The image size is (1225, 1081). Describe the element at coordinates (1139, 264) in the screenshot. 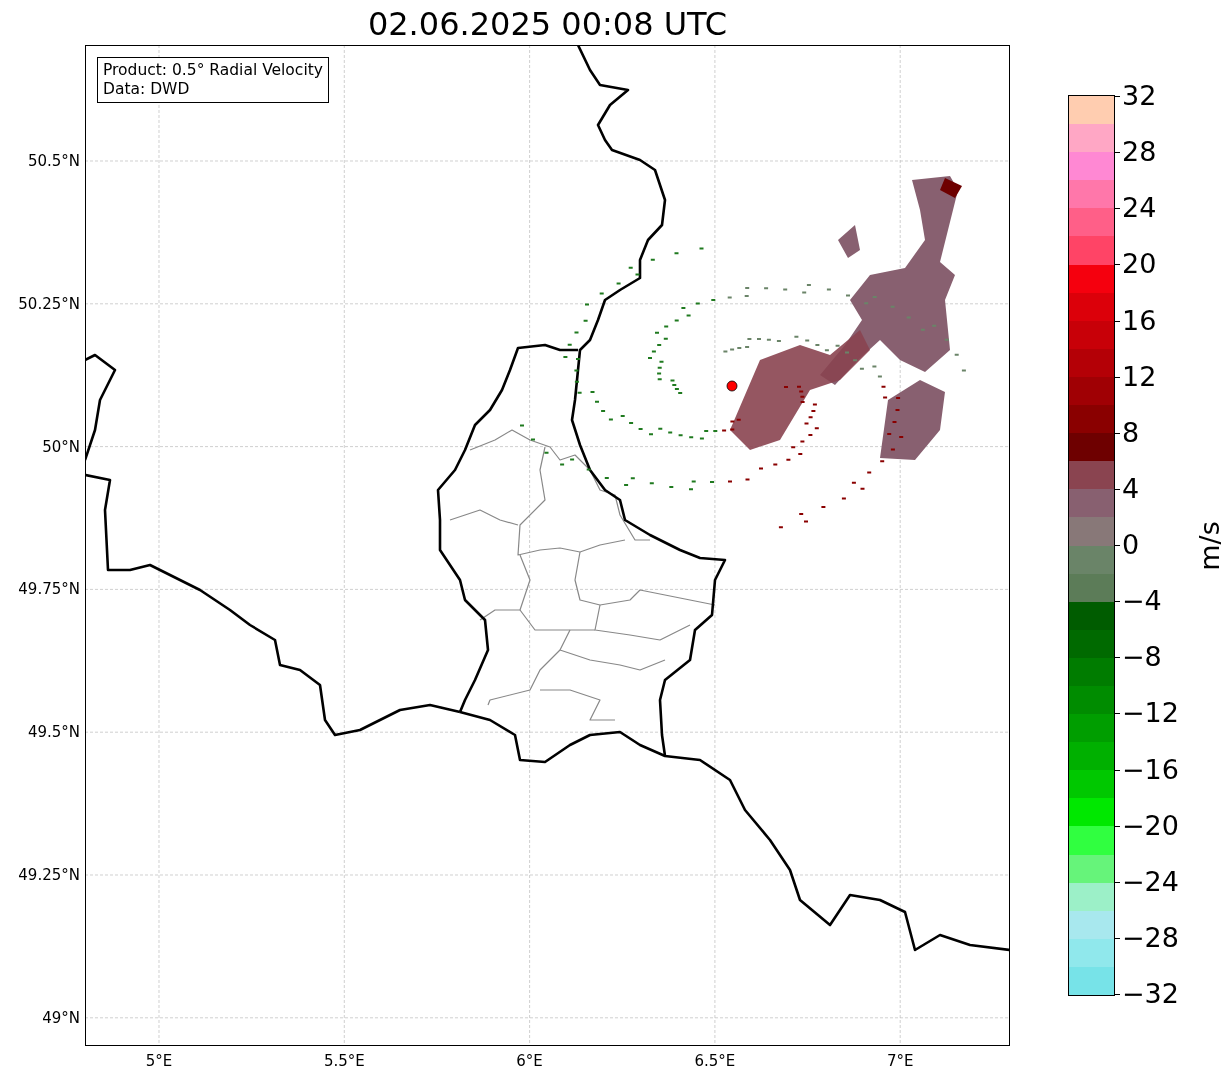

I see `colorbar-tick-label: 20` at that location.